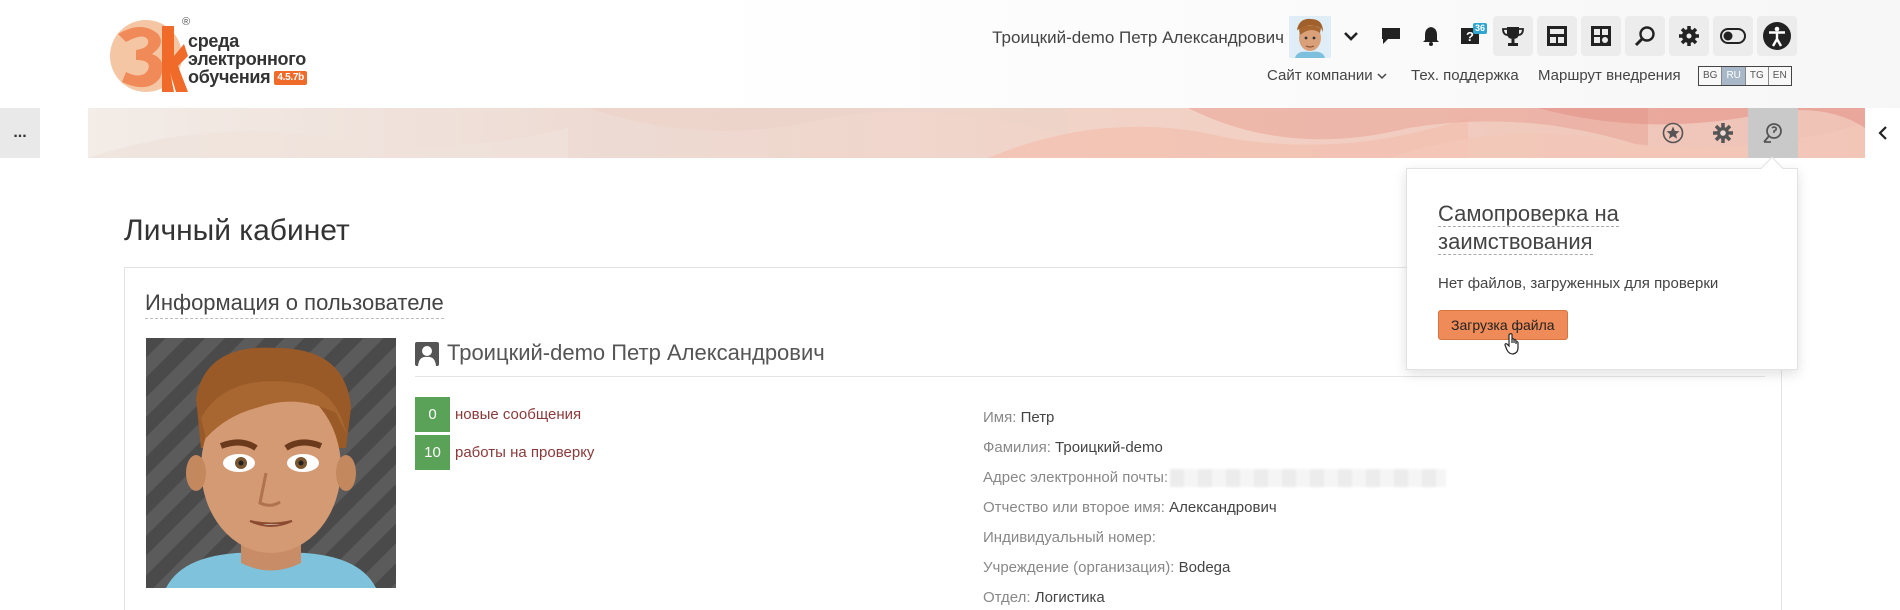  I want to click on popover-title-text: Самопроверка на заимствования, so click(1528, 228).